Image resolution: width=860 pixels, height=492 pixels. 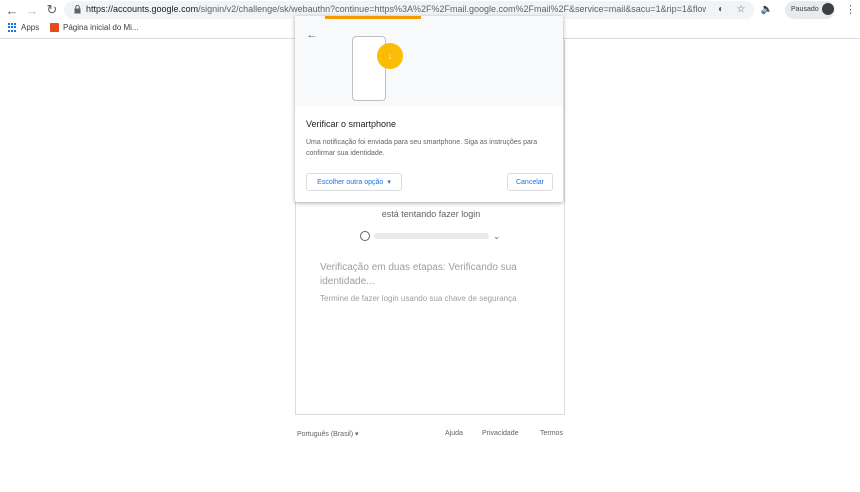 I want to click on dialog-title: Verificar o smartphone, so click(x=351, y=124).